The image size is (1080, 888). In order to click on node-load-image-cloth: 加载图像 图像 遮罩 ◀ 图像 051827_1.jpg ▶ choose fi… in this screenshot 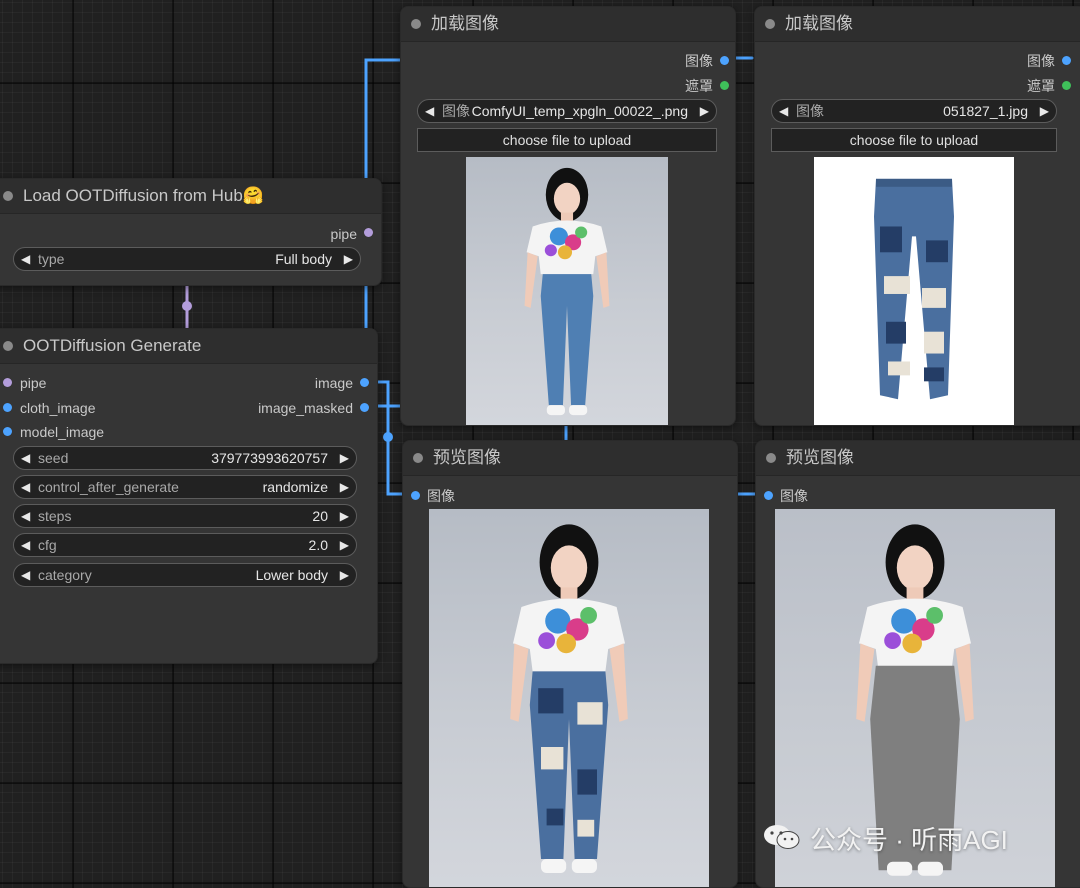, I will do `click(917, 216)`.